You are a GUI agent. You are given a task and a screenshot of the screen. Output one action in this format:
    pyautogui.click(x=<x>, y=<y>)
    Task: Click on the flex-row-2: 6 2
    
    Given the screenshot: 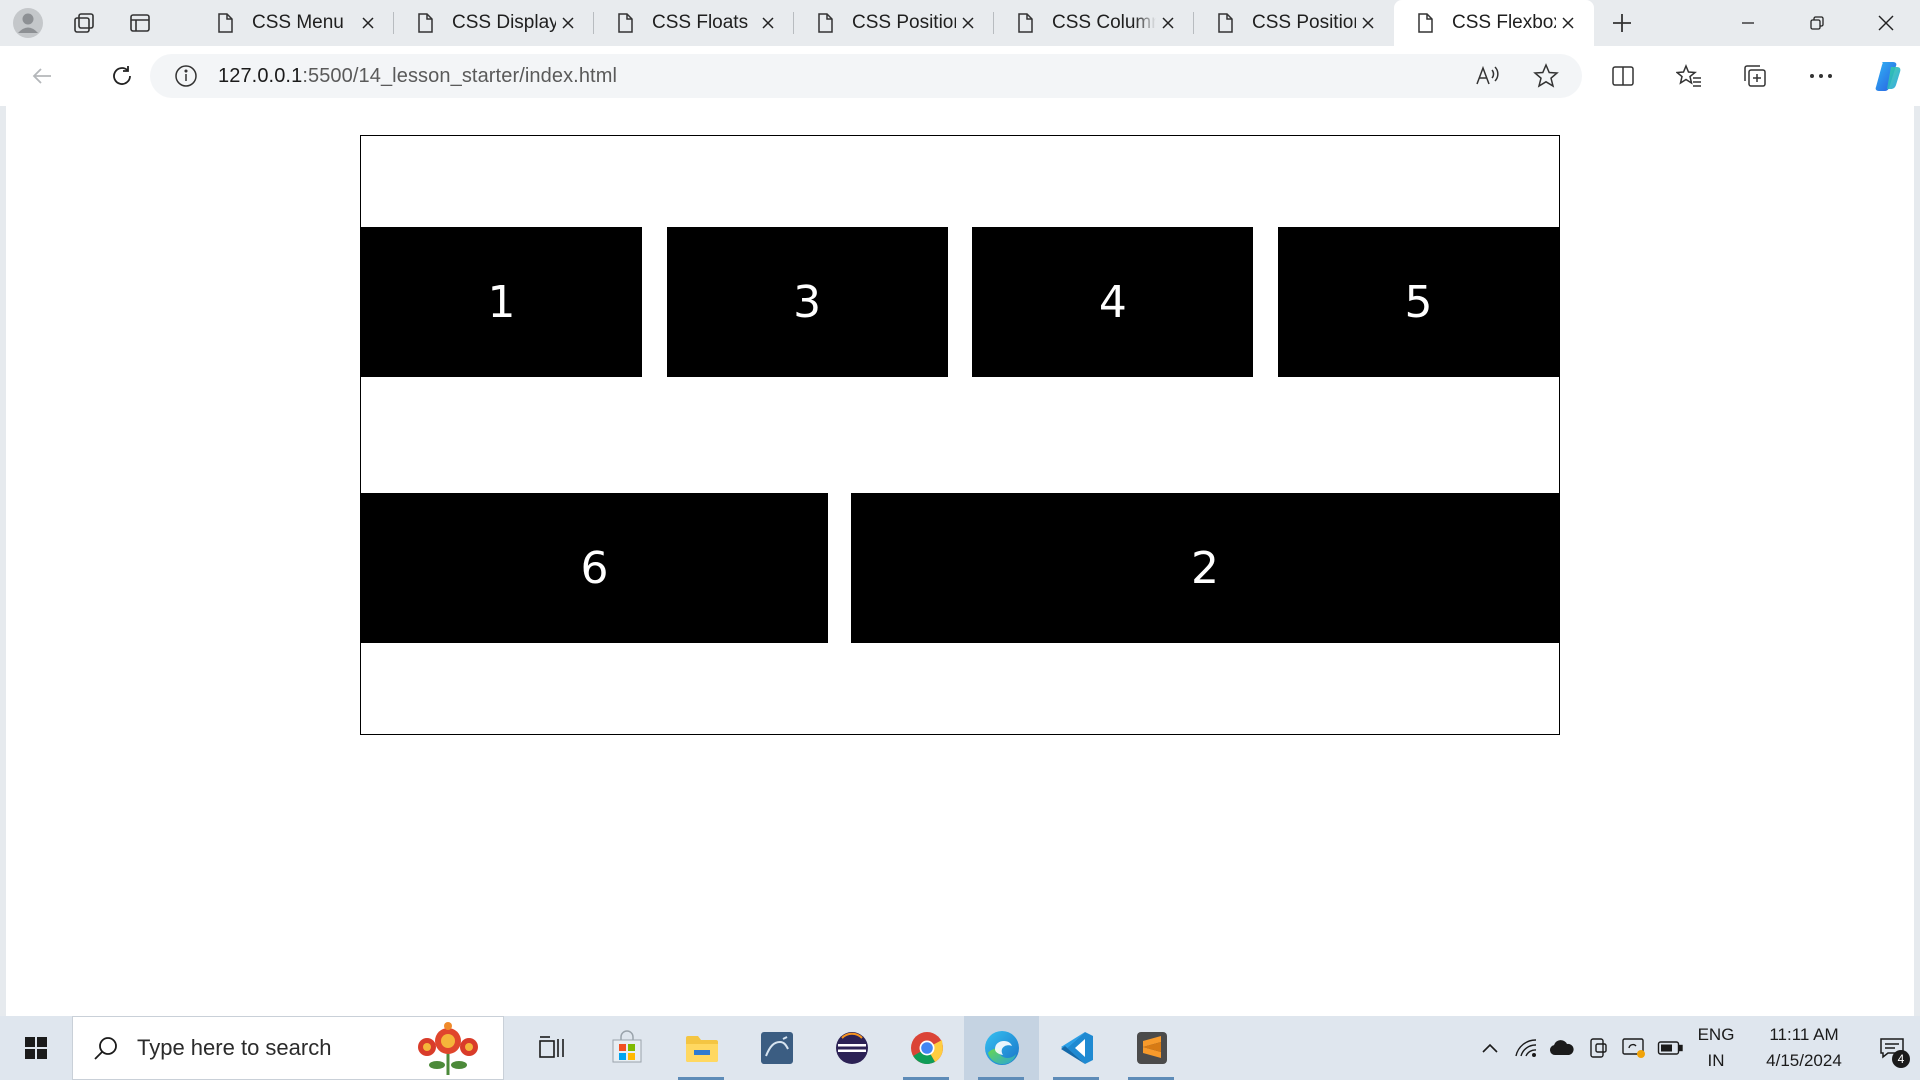 What is the action you would take?
    pyautogui.click(x=960, y=568)
    